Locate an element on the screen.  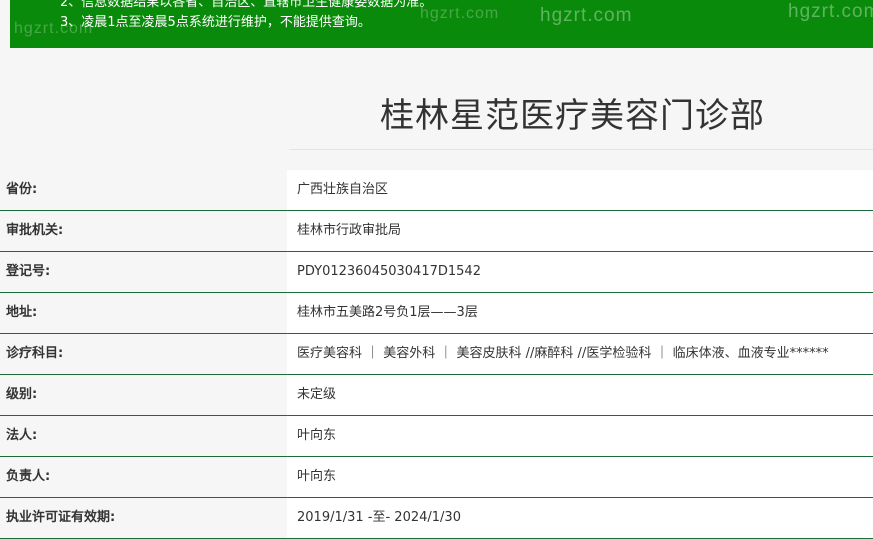
table-row: 省份: 广西壮族自治区 is located at coordinates (436, 190).